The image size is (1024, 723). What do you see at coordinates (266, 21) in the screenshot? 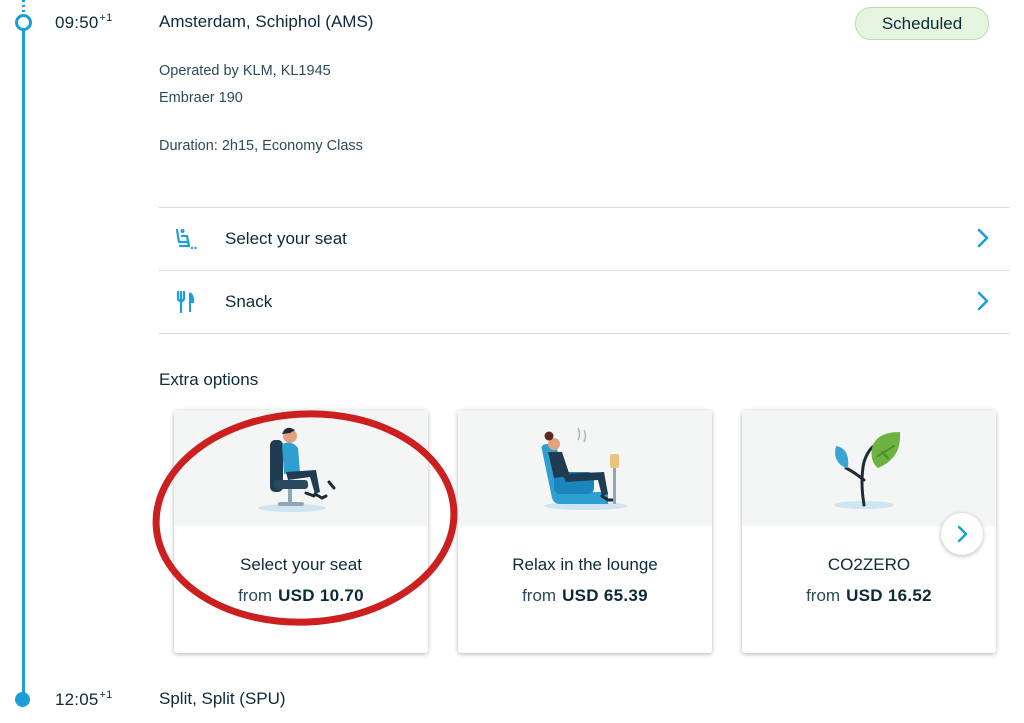
I see `departure-airport: Amsterdam, Schiphol (AMS)` at bounding box center [266, 21].